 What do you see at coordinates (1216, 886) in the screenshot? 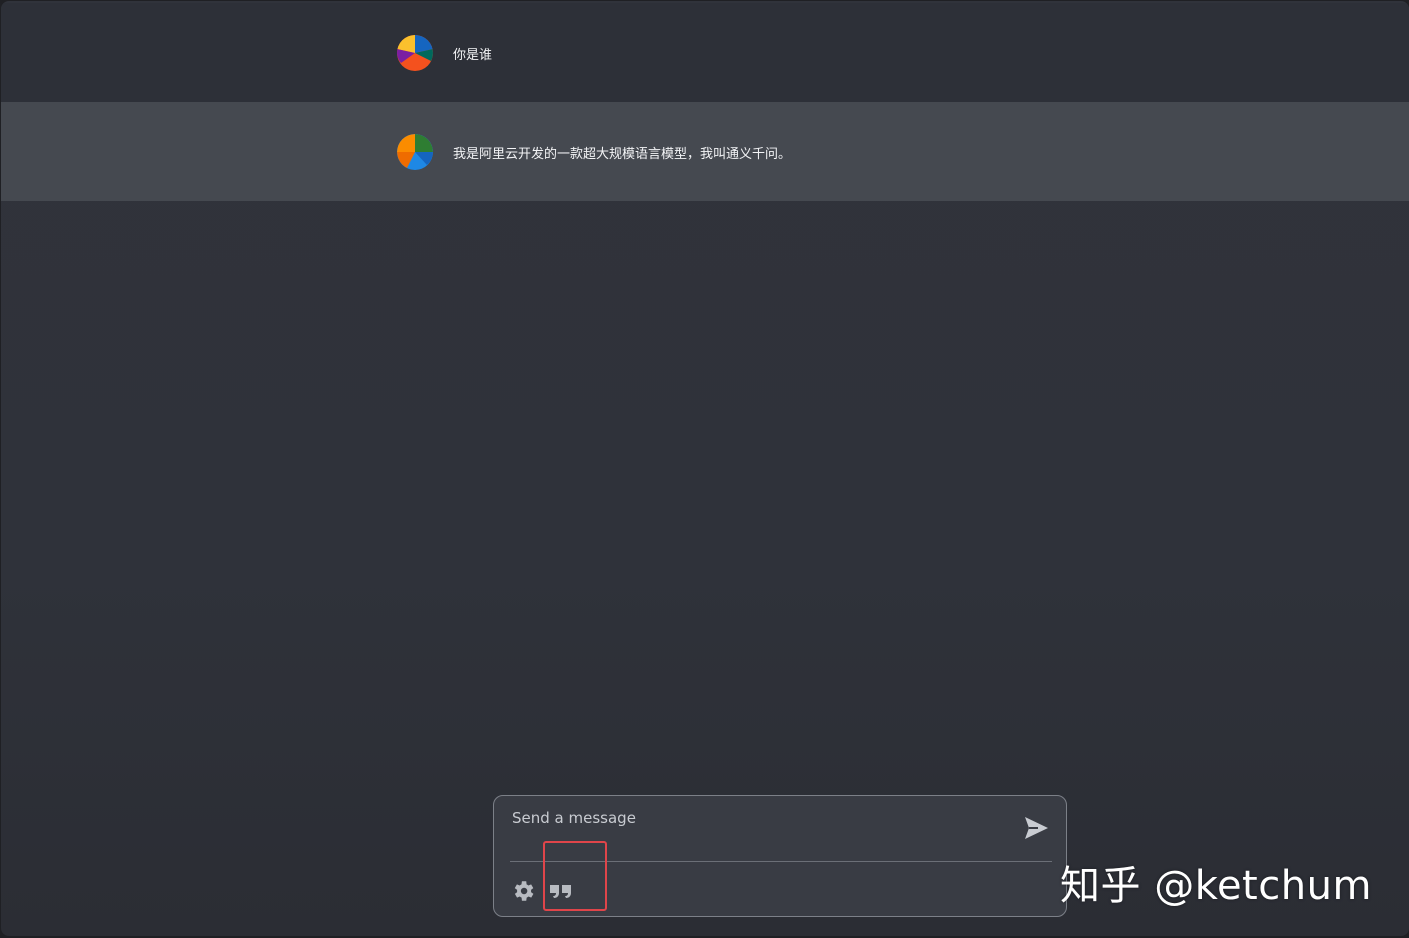
I see `watermark-text: 知乎 @ketchum` at bounding box center [1216, 886].